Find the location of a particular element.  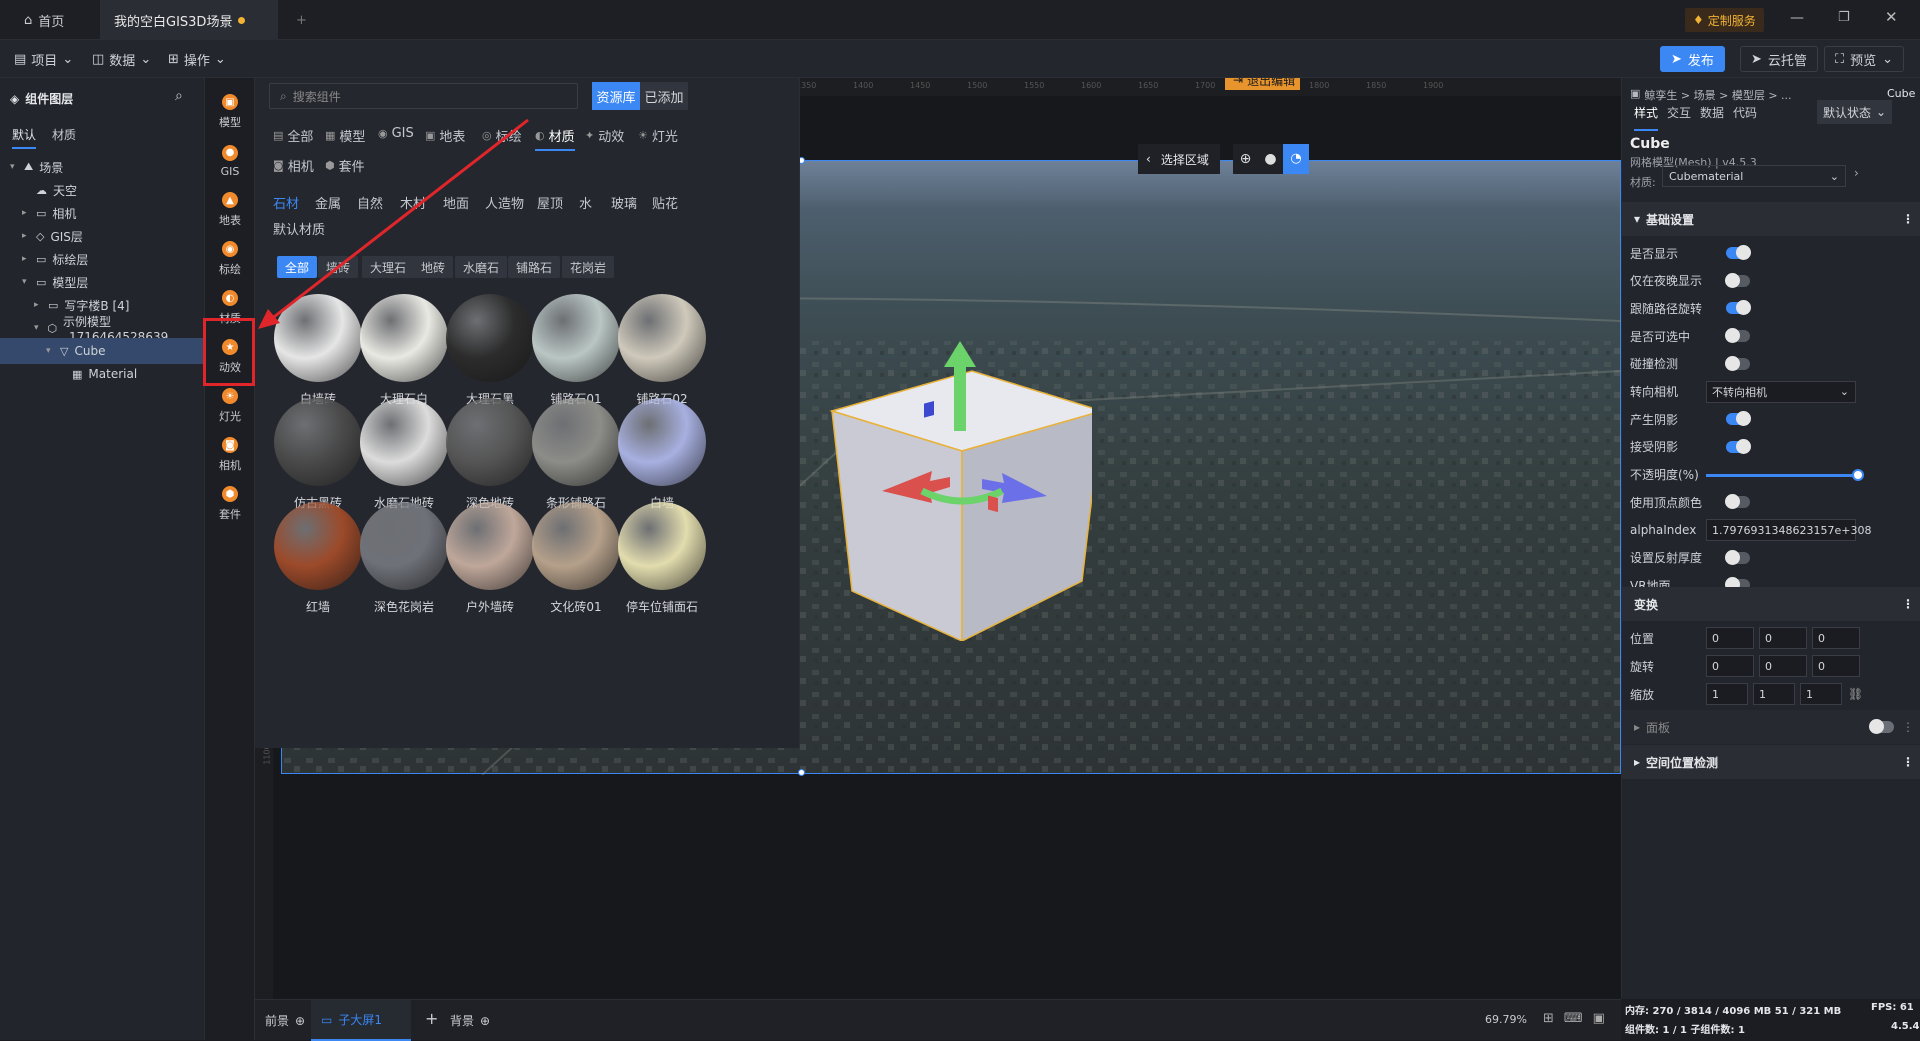

property-input: 1.7976931348623157e+308 is located at coordinates (1788, 530).